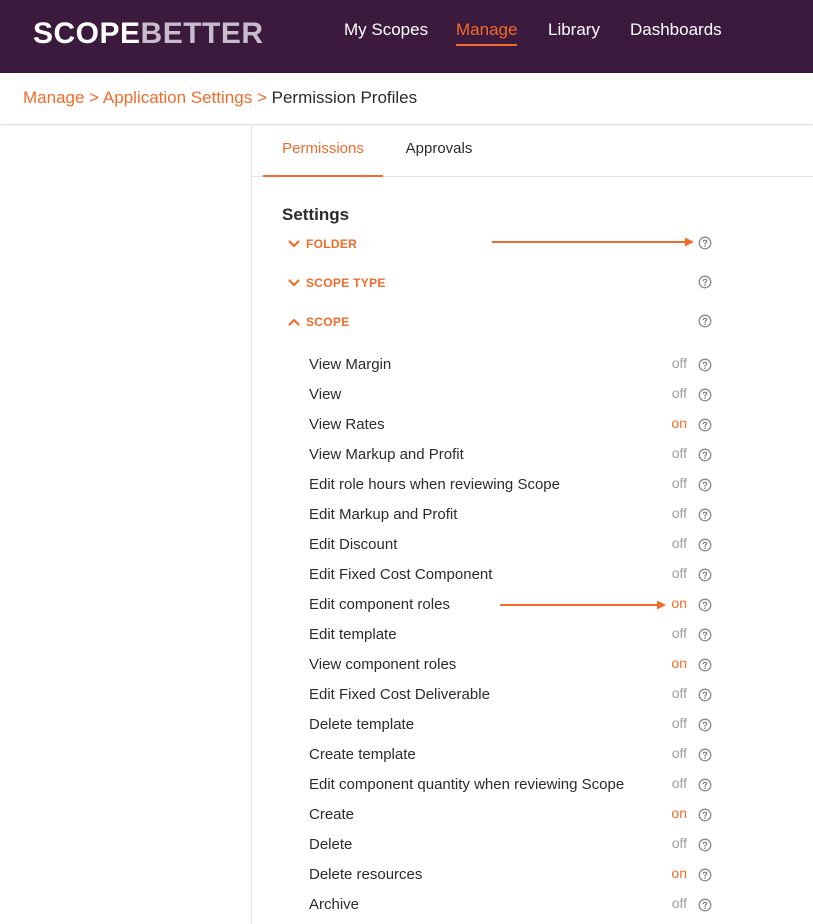 The image size is (813, 924). Describe the element at coordinates (53, 97) in the screenshot. I see `breadcrumb-manage: Manage` at that location.